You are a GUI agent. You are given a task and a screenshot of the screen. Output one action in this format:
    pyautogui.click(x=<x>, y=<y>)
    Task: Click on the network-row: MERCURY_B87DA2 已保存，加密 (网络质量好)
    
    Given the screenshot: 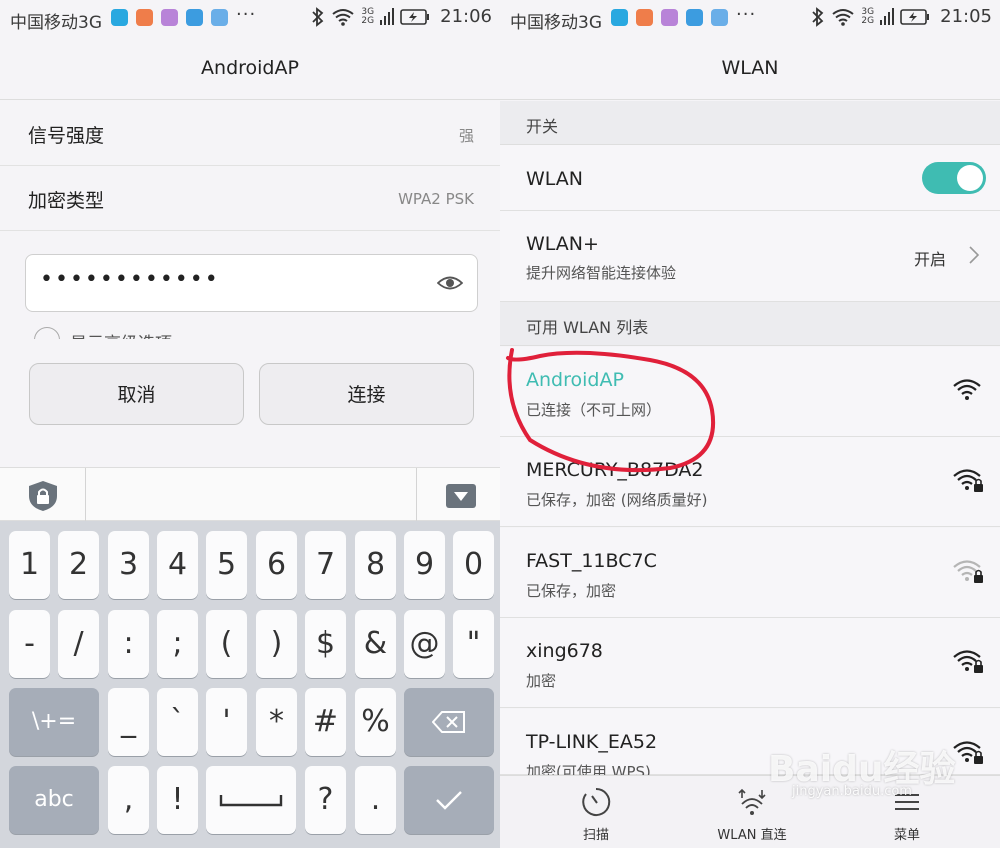 What is the action you would take?
    pyautogui.click(x=750, y=482)
    